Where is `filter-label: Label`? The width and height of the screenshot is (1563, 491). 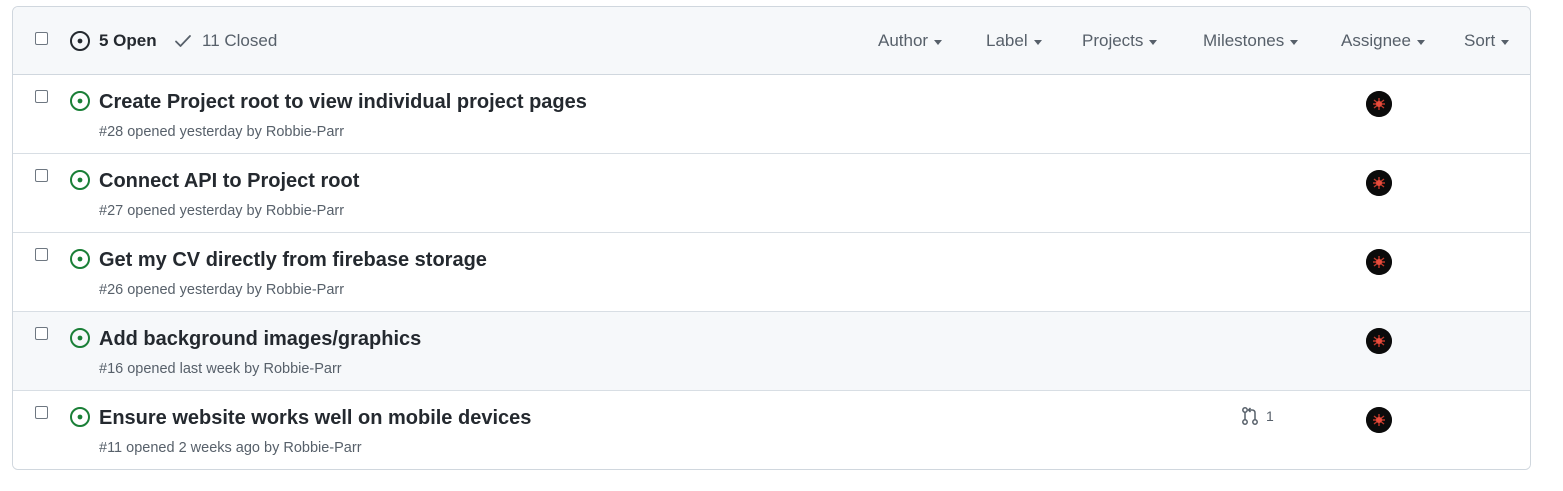 filter-label: Label is located at coordinates (1007, 40).